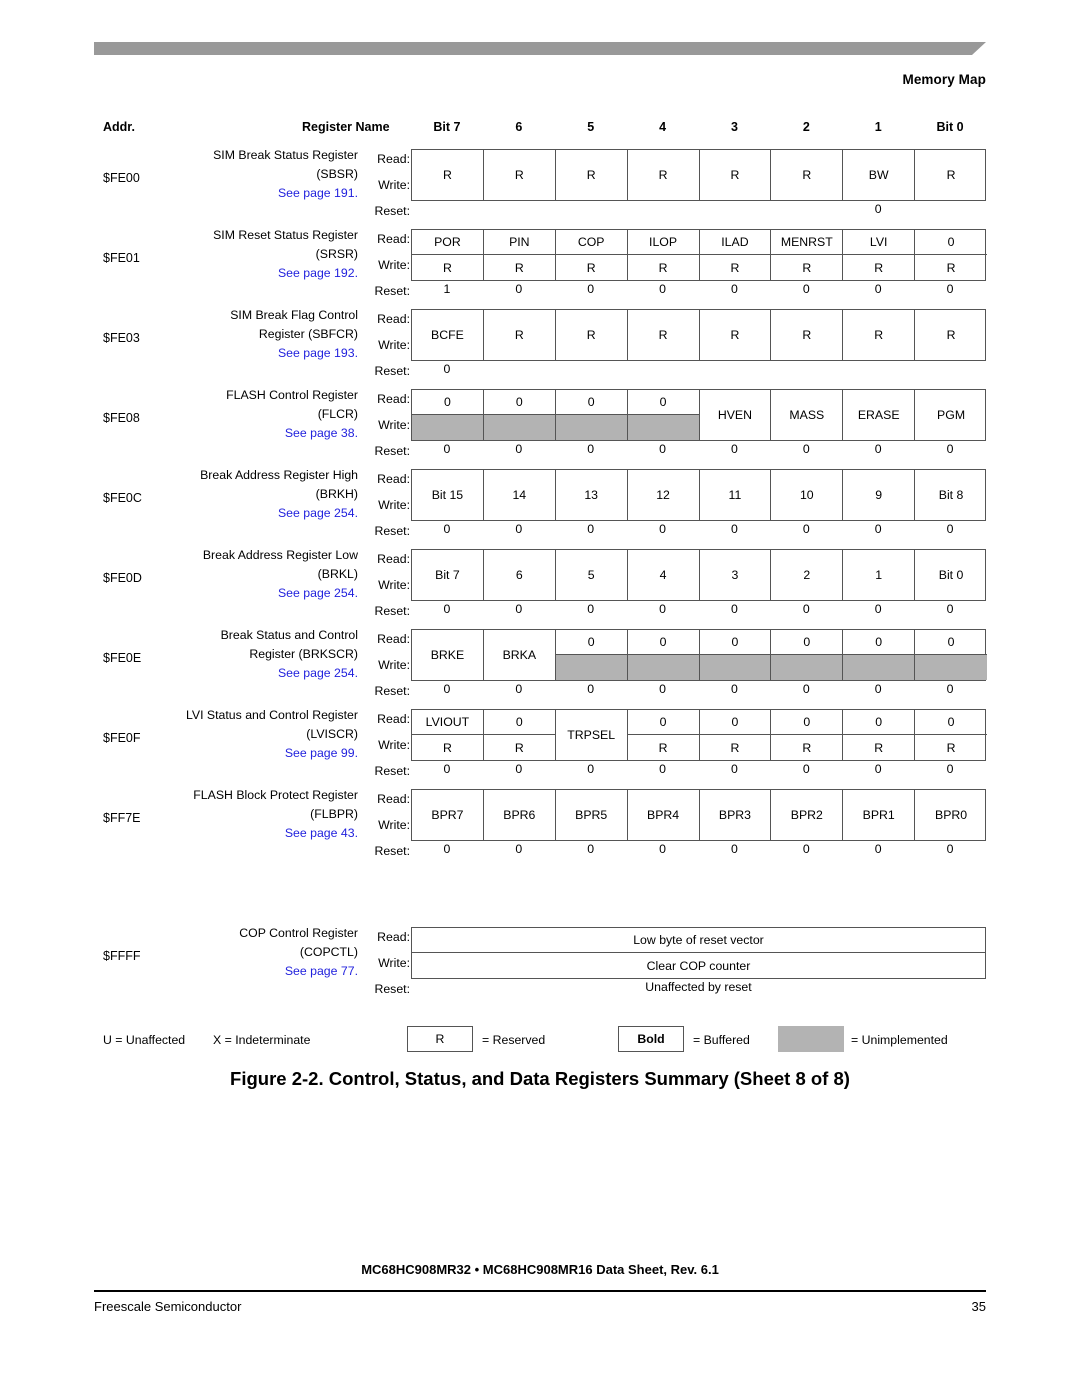  Describe the element at coordinates (121, 258) in the screenshot. I see `register-address: $FE01` at that location.